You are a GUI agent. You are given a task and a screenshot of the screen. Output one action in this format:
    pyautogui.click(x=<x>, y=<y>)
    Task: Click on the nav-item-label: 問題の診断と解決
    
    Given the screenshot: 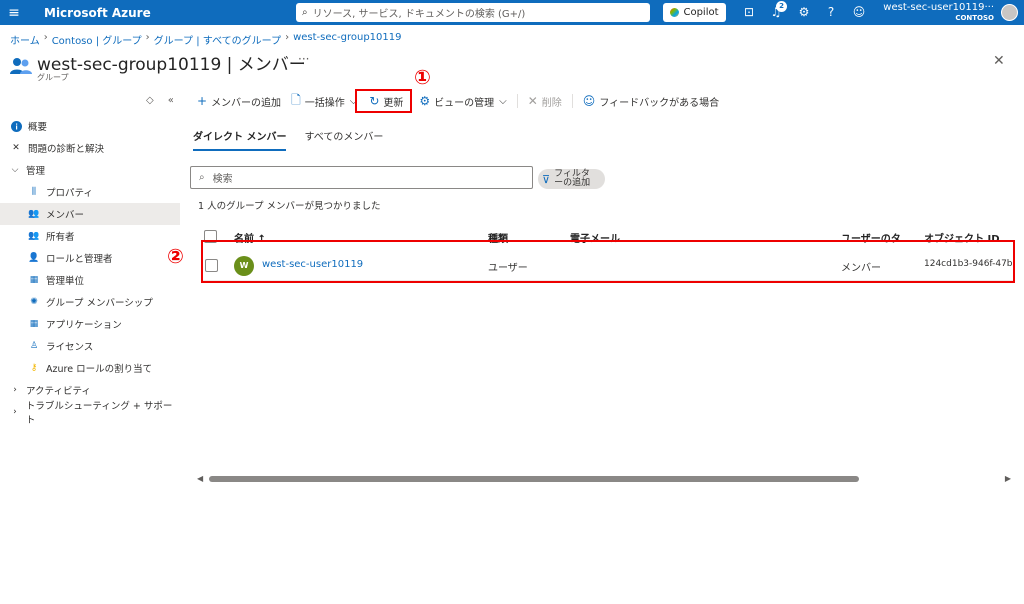 What is the action you would take?
    pyautogui.click(x=66, y=149)
    